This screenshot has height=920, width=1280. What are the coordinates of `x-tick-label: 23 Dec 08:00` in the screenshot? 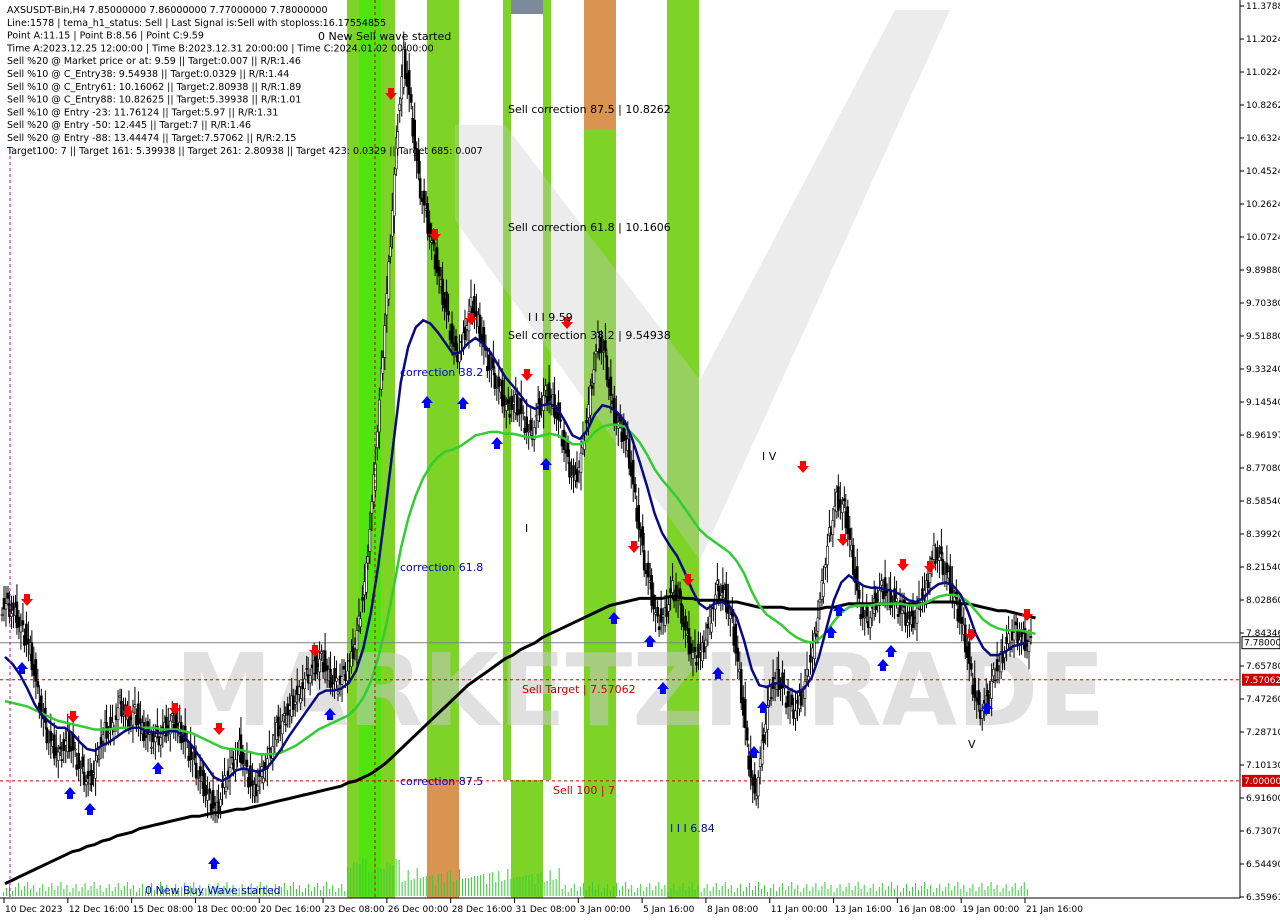 It's located at (354, 910).